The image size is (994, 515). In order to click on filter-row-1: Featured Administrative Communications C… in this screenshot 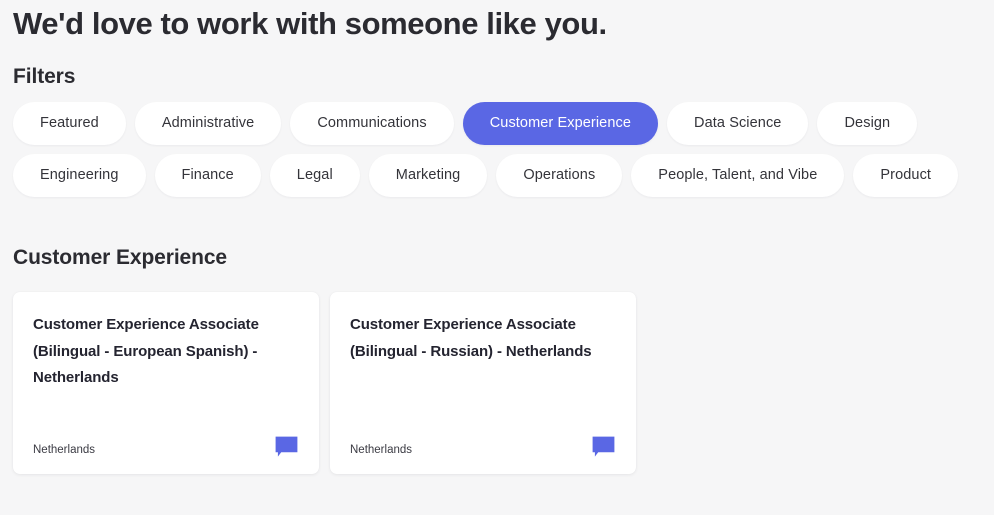, I will do `click(503, 123)`.